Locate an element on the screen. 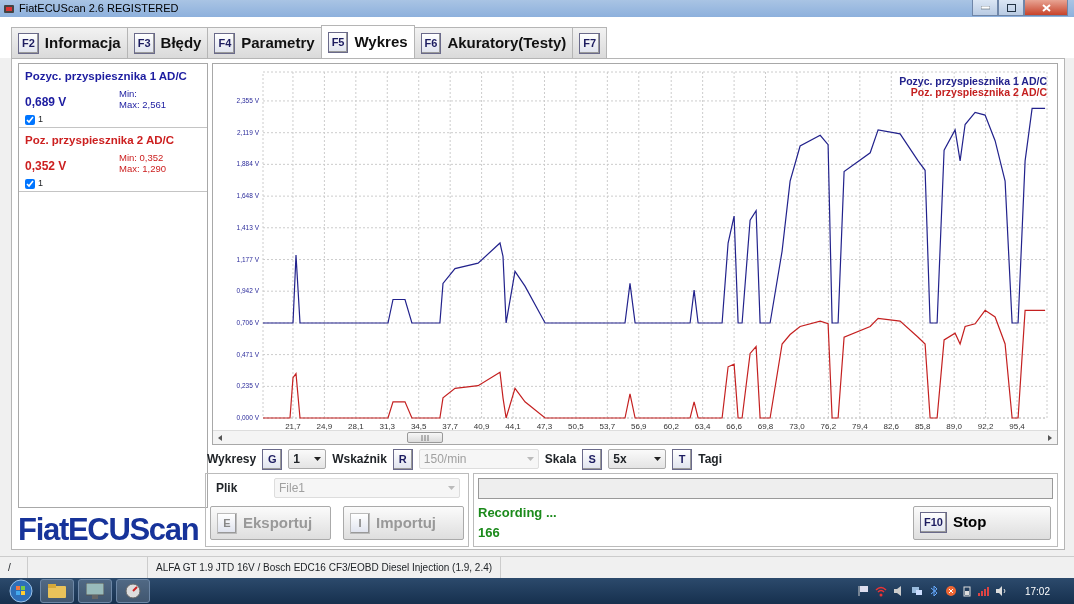 The height and width of the screenshot is (604, 1074). shortcut-key: S is located at coordinates (592, 459).